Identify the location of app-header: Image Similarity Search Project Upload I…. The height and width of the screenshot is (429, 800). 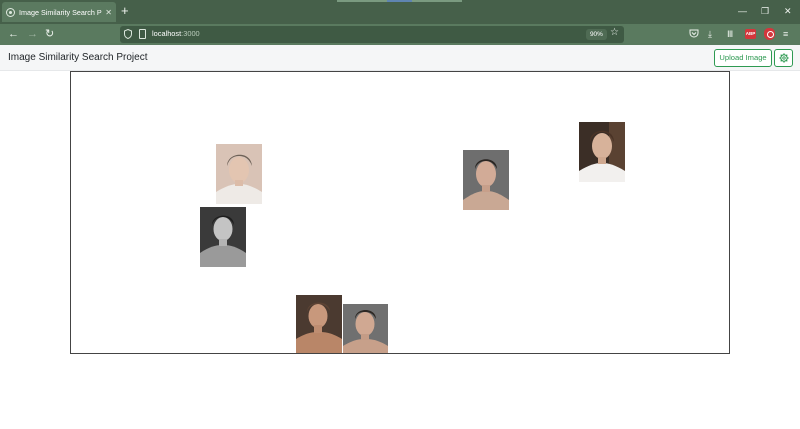
(400, 58).